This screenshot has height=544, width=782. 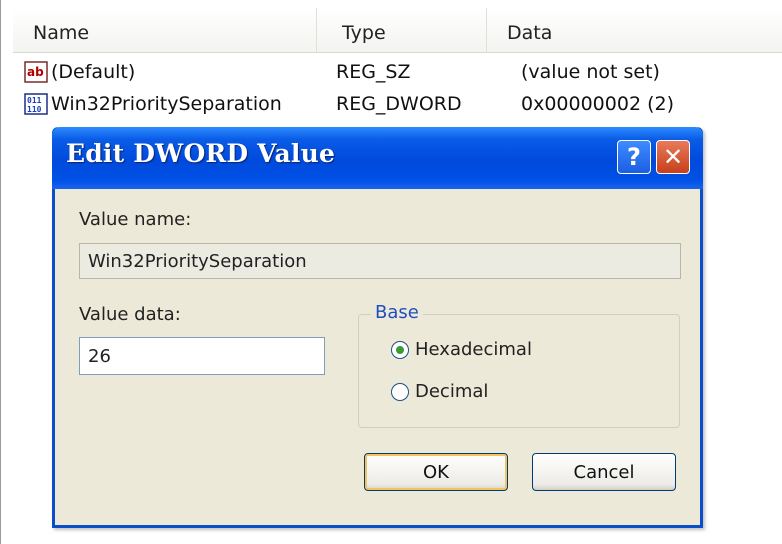 What do you see at coordinates (597, 104) in the screenshot?
I see `row-data: 0x00000002 (2)` at bounding box center [597, 104].